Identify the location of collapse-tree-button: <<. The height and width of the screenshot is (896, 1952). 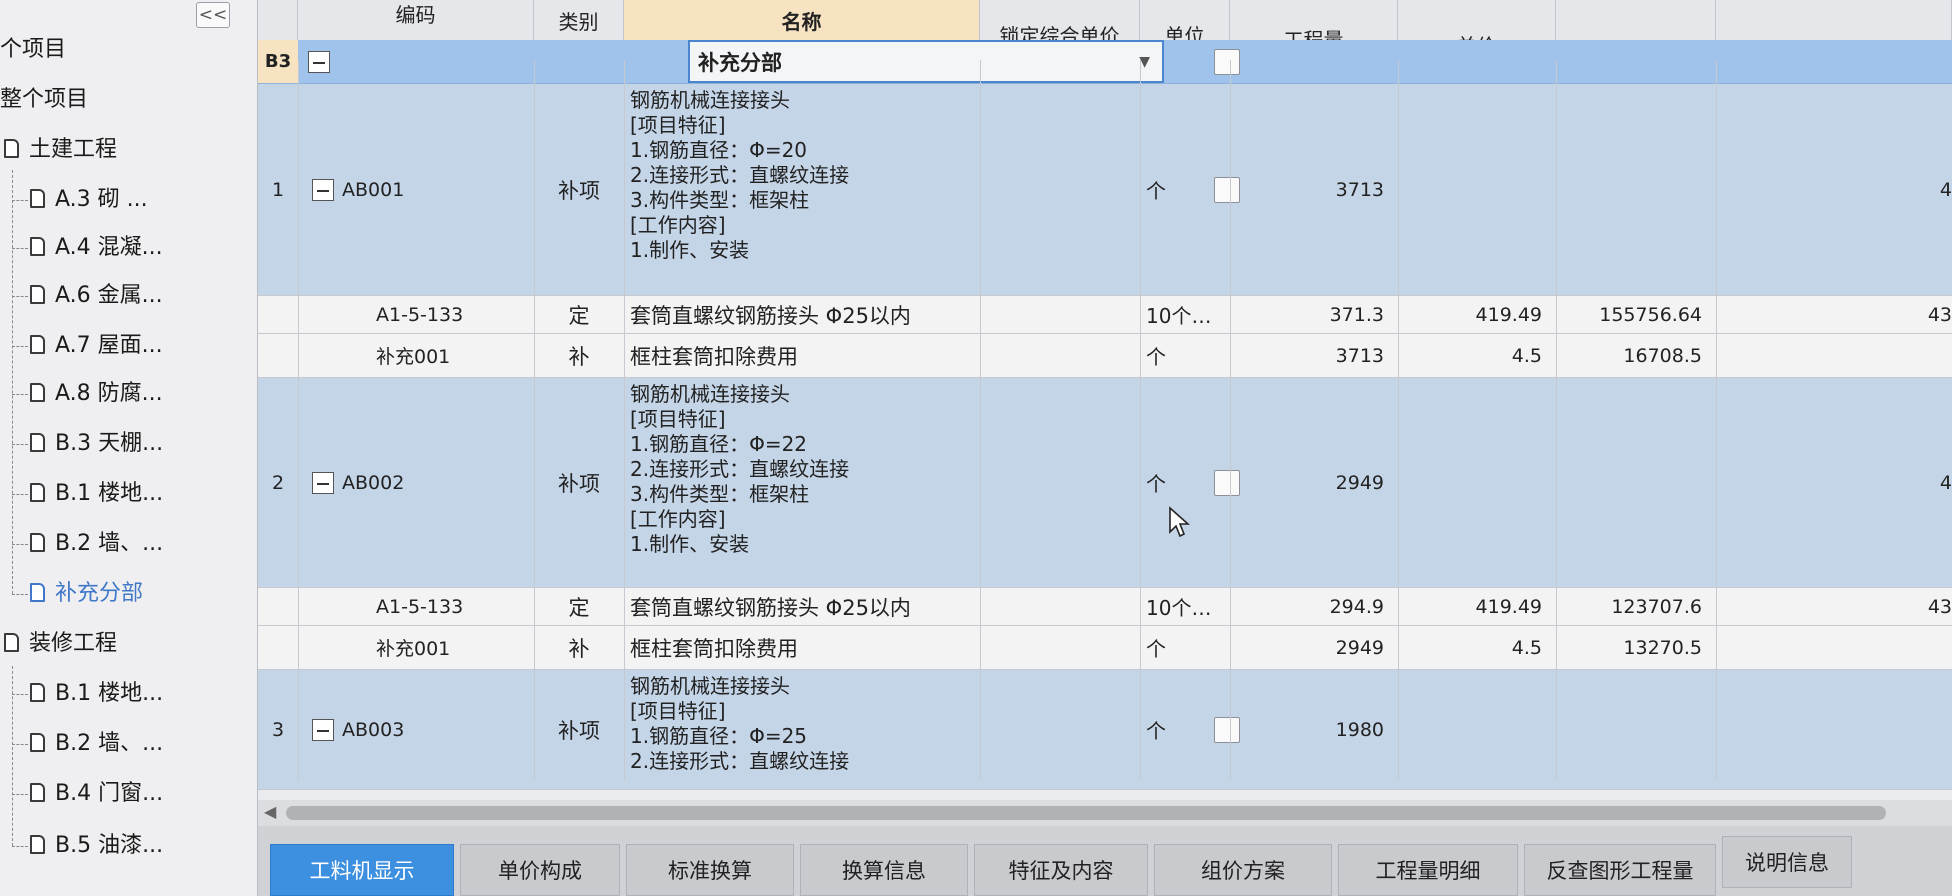
(213, 15).